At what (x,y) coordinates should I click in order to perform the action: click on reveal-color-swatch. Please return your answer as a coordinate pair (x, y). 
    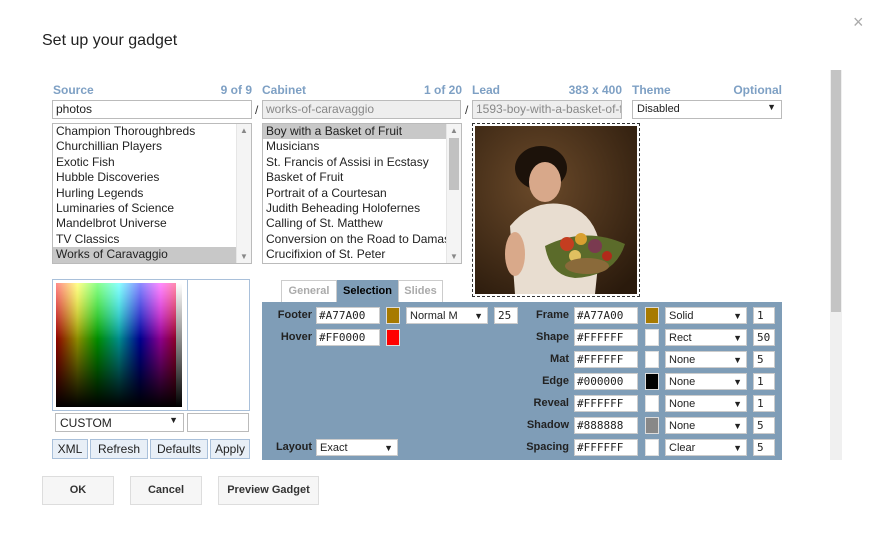
    Looking at the image, I should click on (652, 403).